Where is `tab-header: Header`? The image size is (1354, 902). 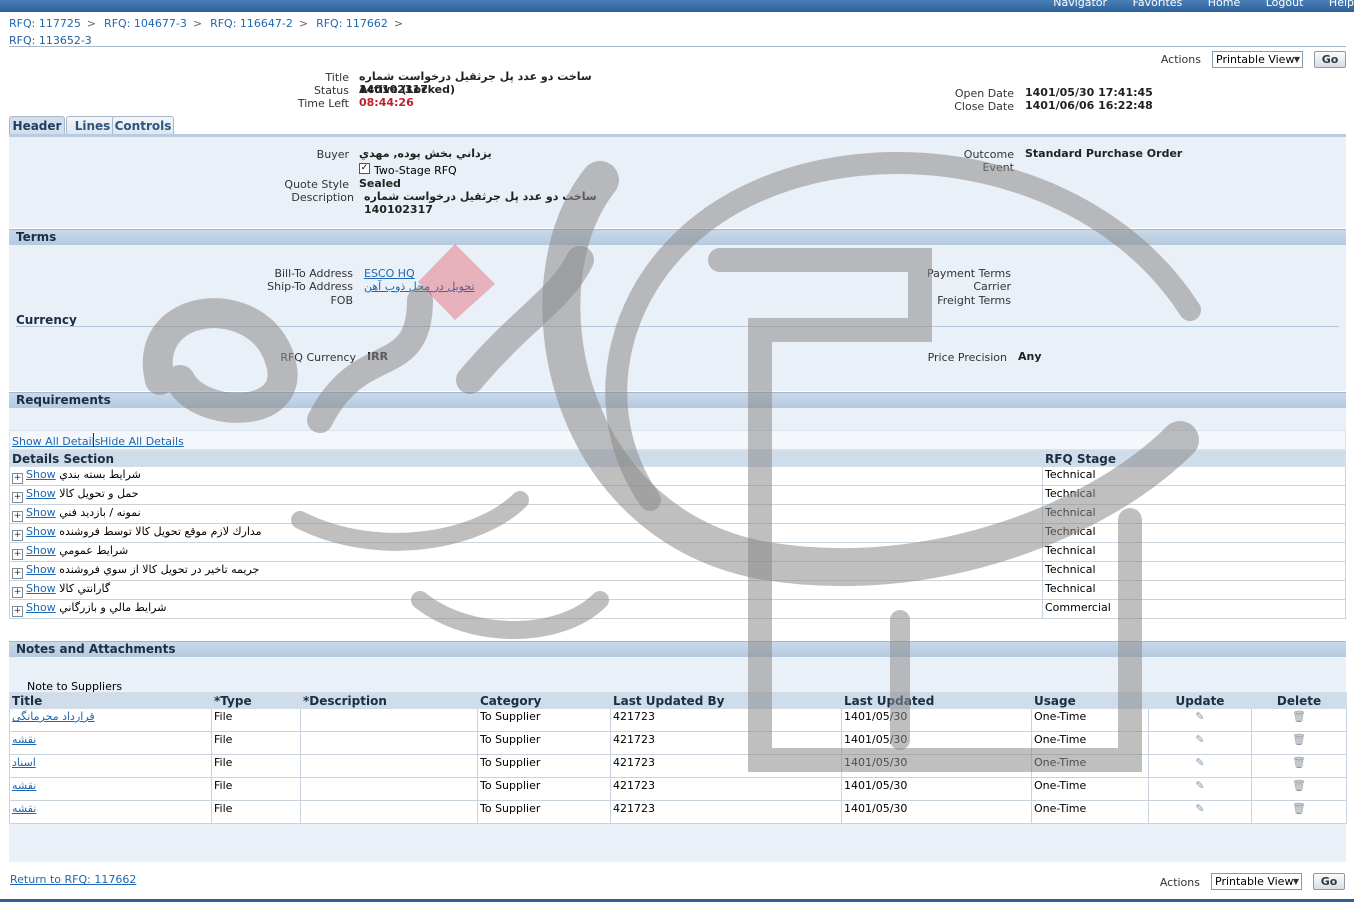 tab-header: Header is located at coordinates (37, 126).